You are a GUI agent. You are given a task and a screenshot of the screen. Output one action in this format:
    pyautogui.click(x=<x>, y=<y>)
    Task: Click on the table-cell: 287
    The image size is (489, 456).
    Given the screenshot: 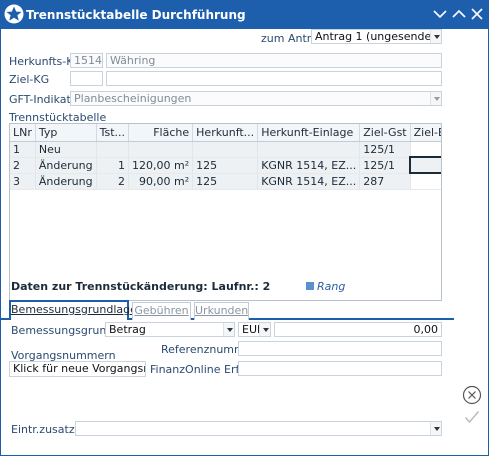 What is the action you would take?
    pyautogui.click(x=385, y=181)
    